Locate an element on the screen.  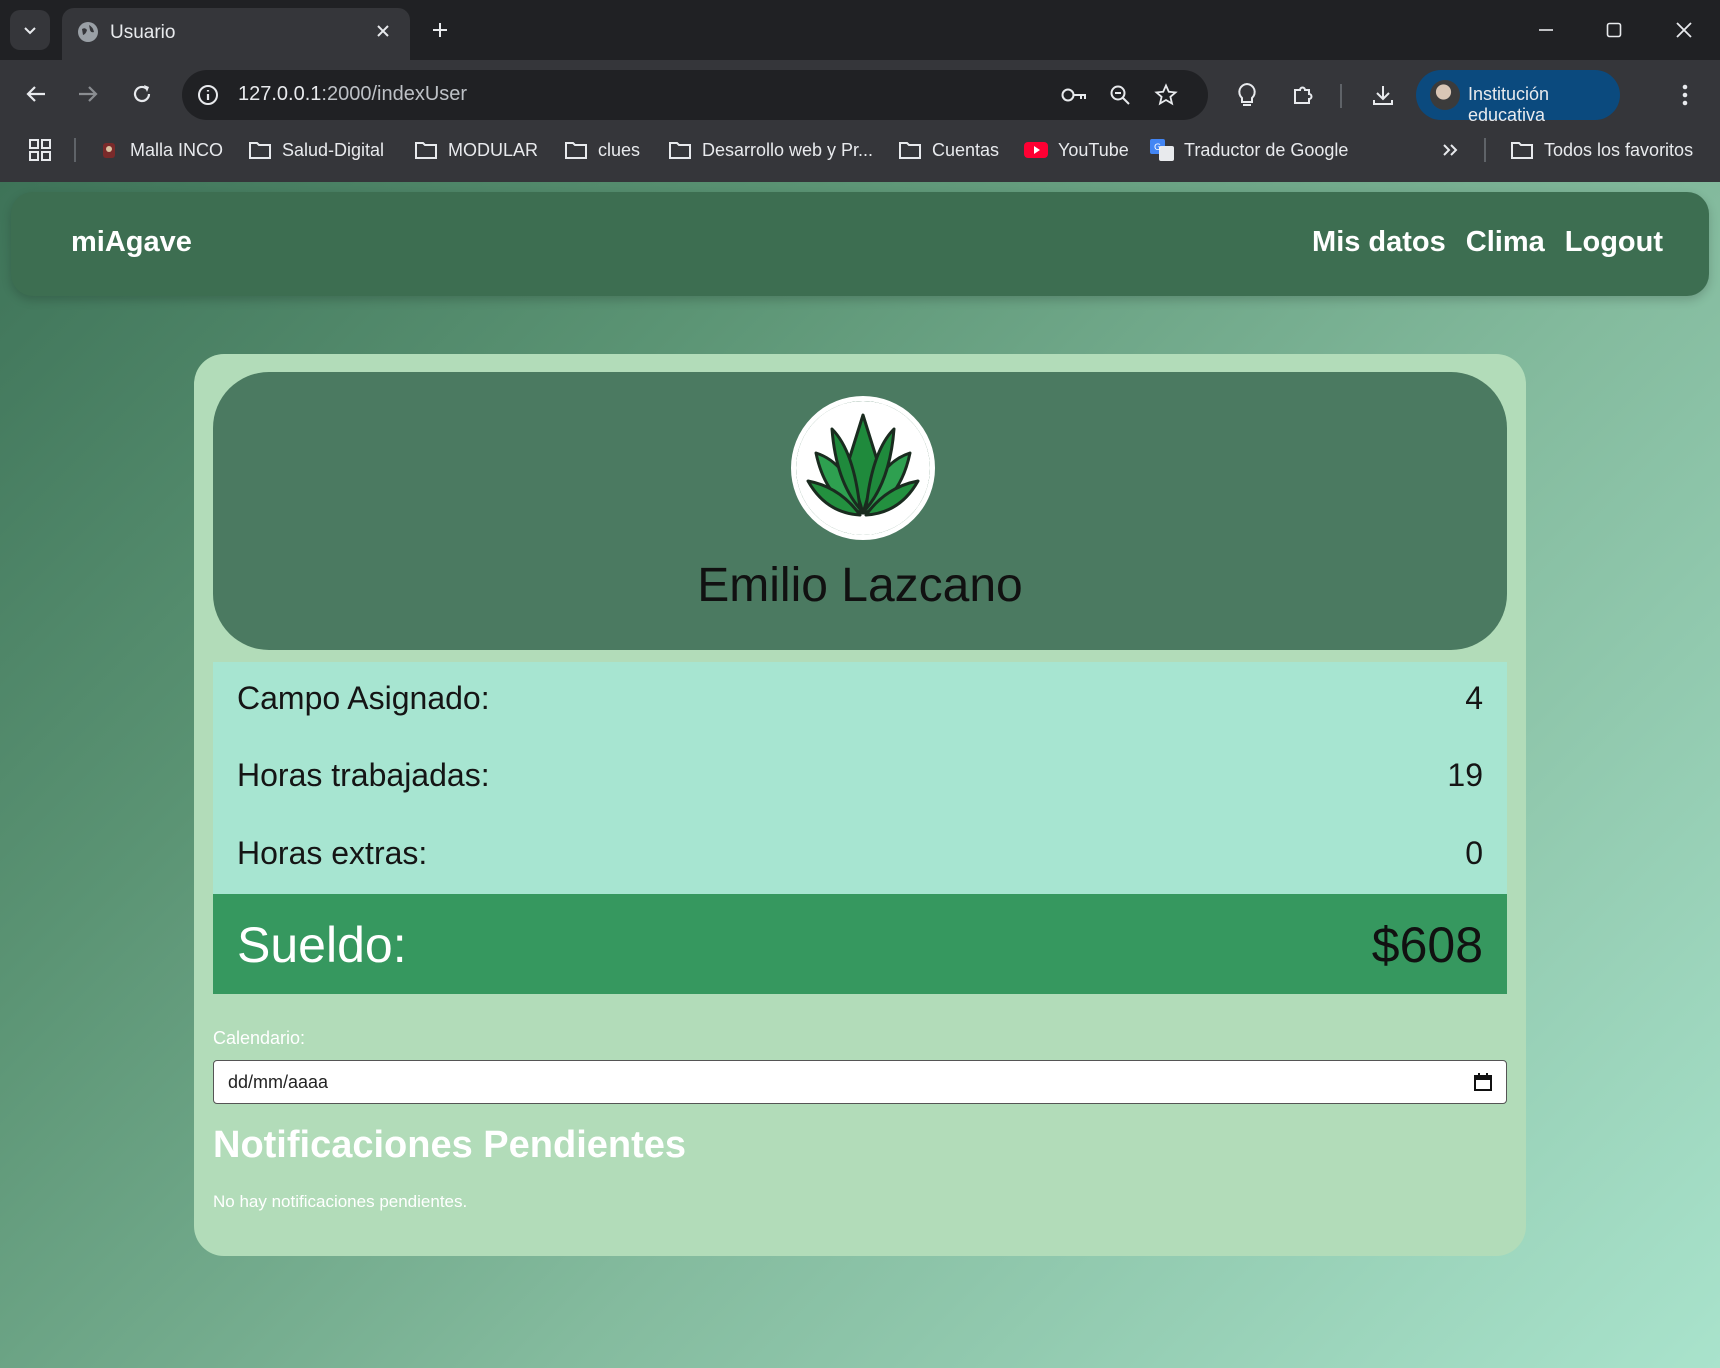
salary-value: $608 is located at coordinates (1427, 945).